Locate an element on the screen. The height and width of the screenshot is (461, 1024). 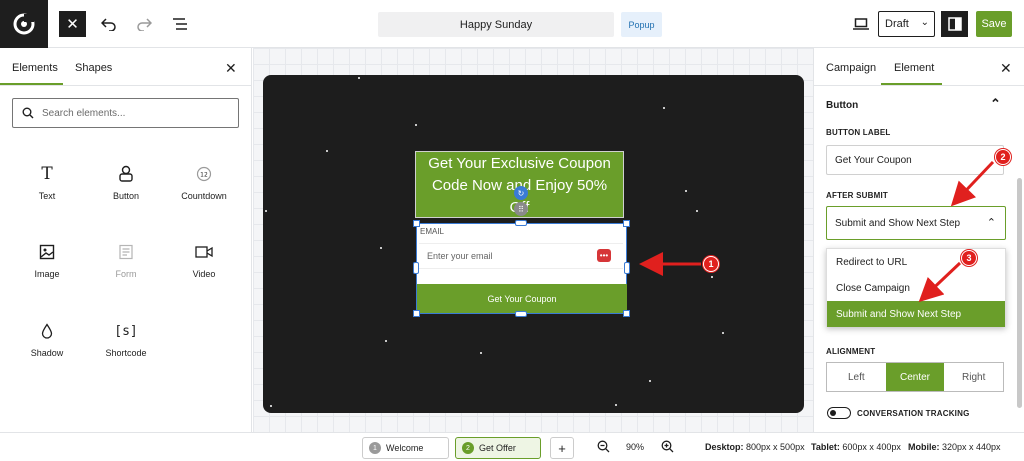
element-button: Button is located at coordinates (126, 182).